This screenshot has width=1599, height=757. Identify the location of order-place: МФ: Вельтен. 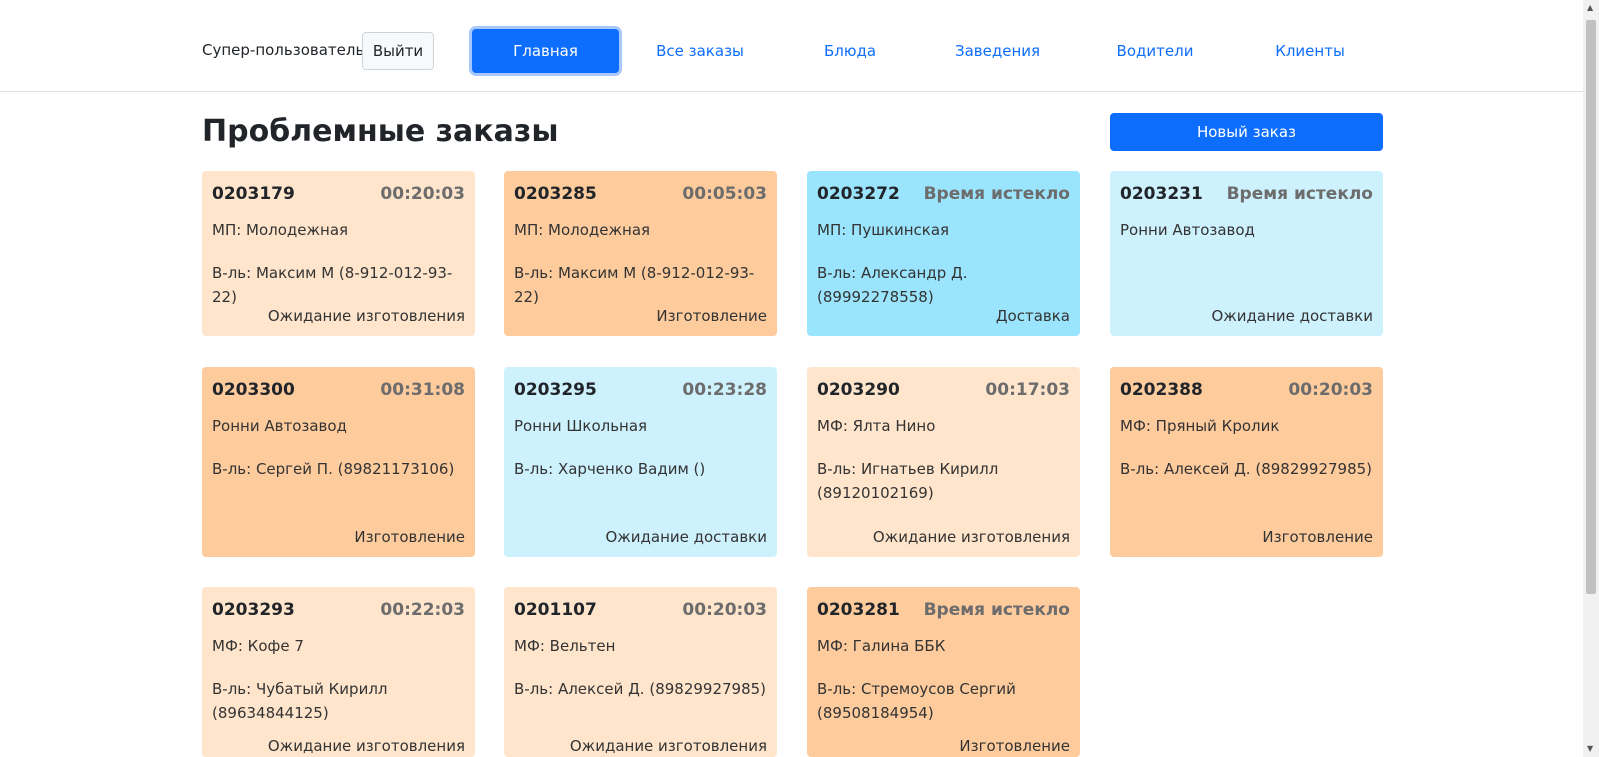
(565, 646).